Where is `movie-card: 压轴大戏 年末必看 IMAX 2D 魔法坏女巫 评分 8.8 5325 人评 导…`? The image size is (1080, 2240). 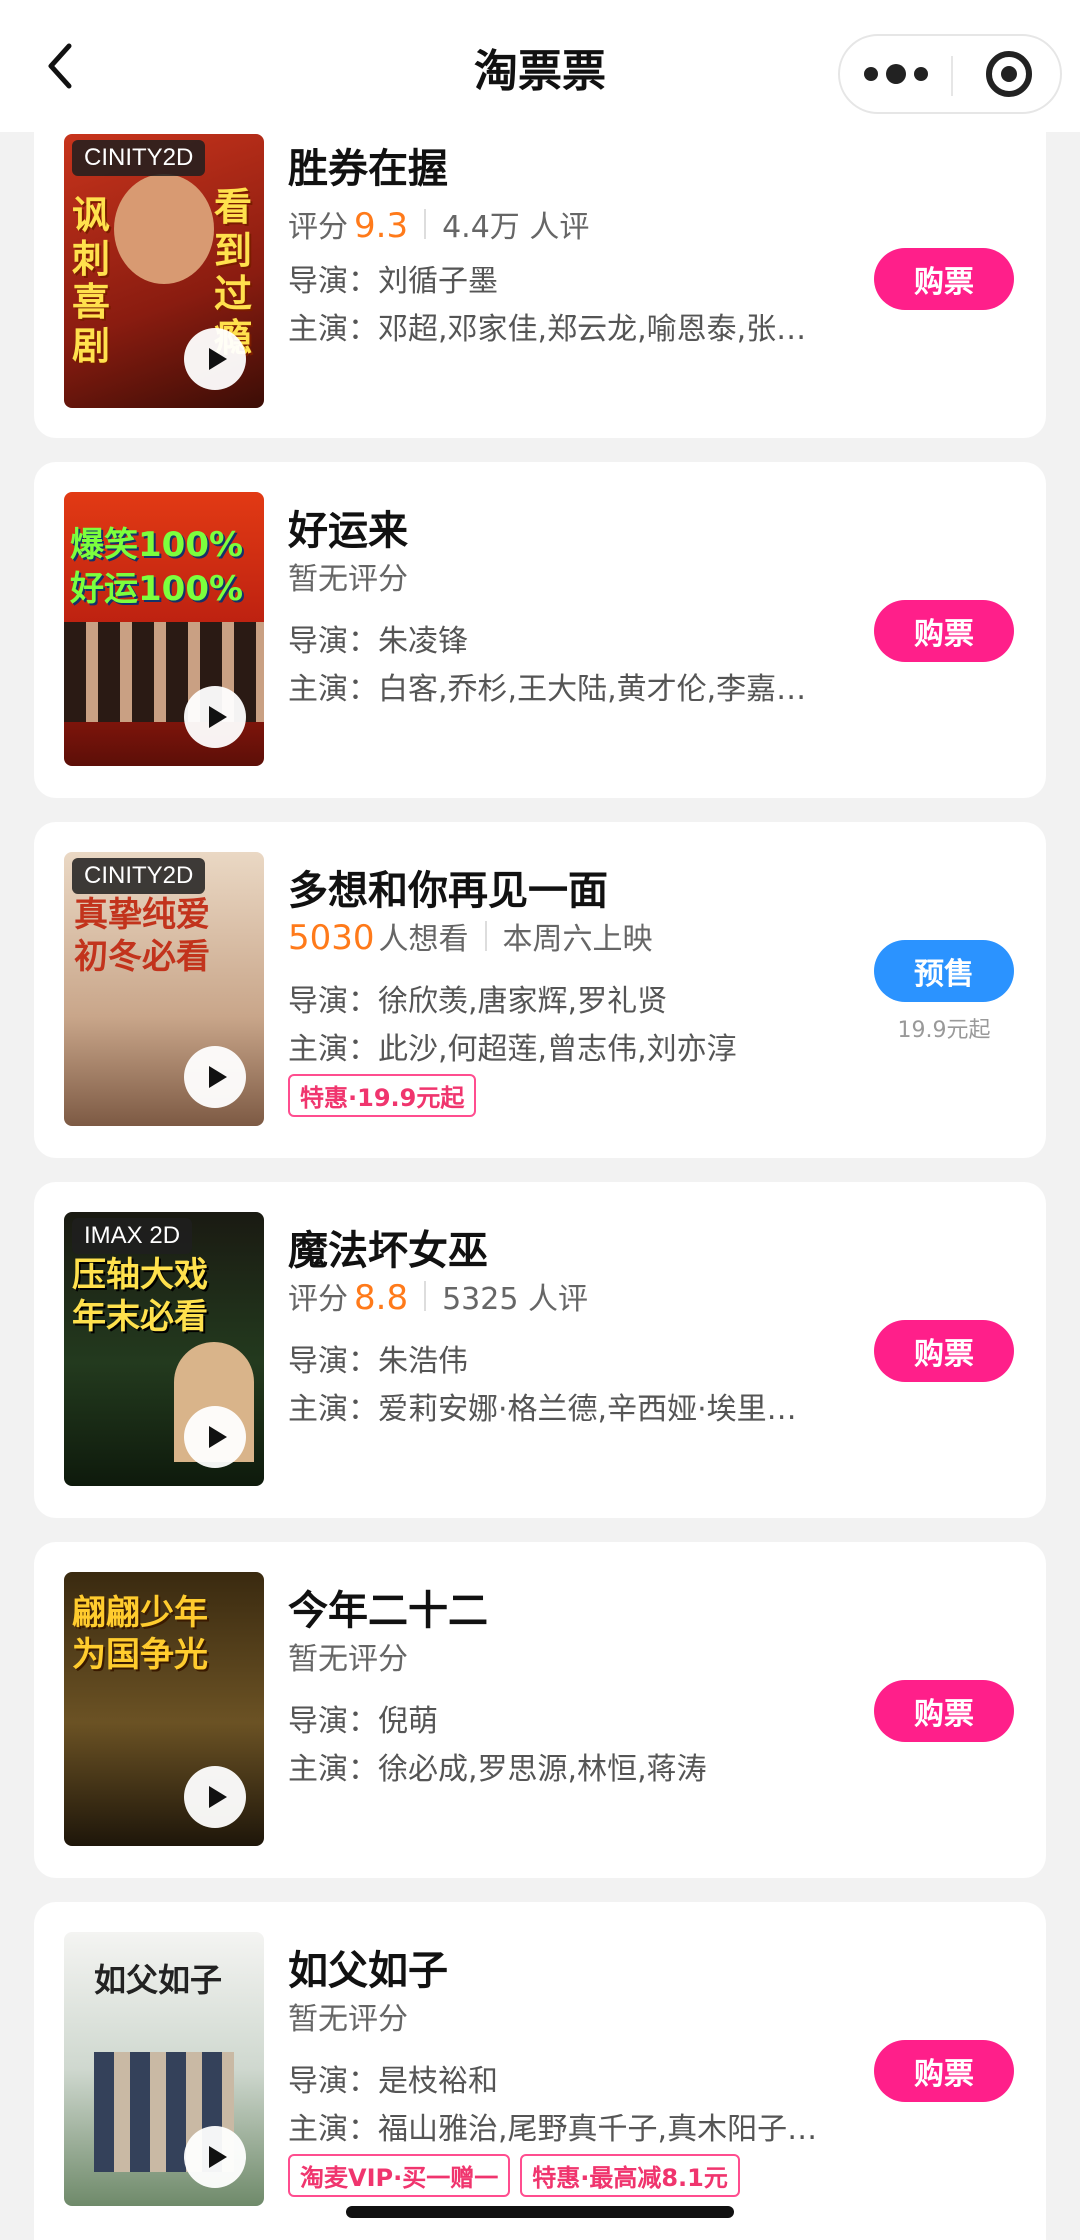
movie-card: 压轴大戏 年末必看 IMAX 2D 魔法坏女巫 评分 8.8 5325 人评 导… is located at coordinates (540, 1350).